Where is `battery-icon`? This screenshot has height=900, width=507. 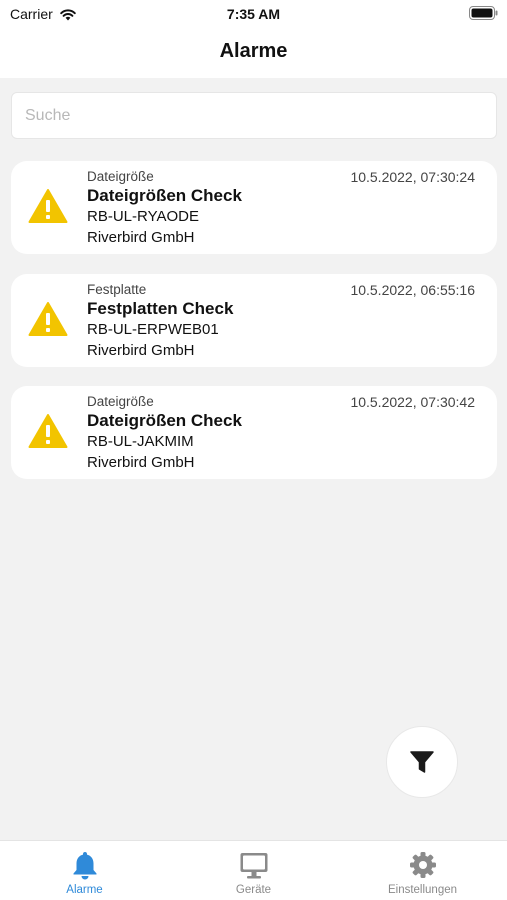 battery-icon is located at coordinates (483, 13).